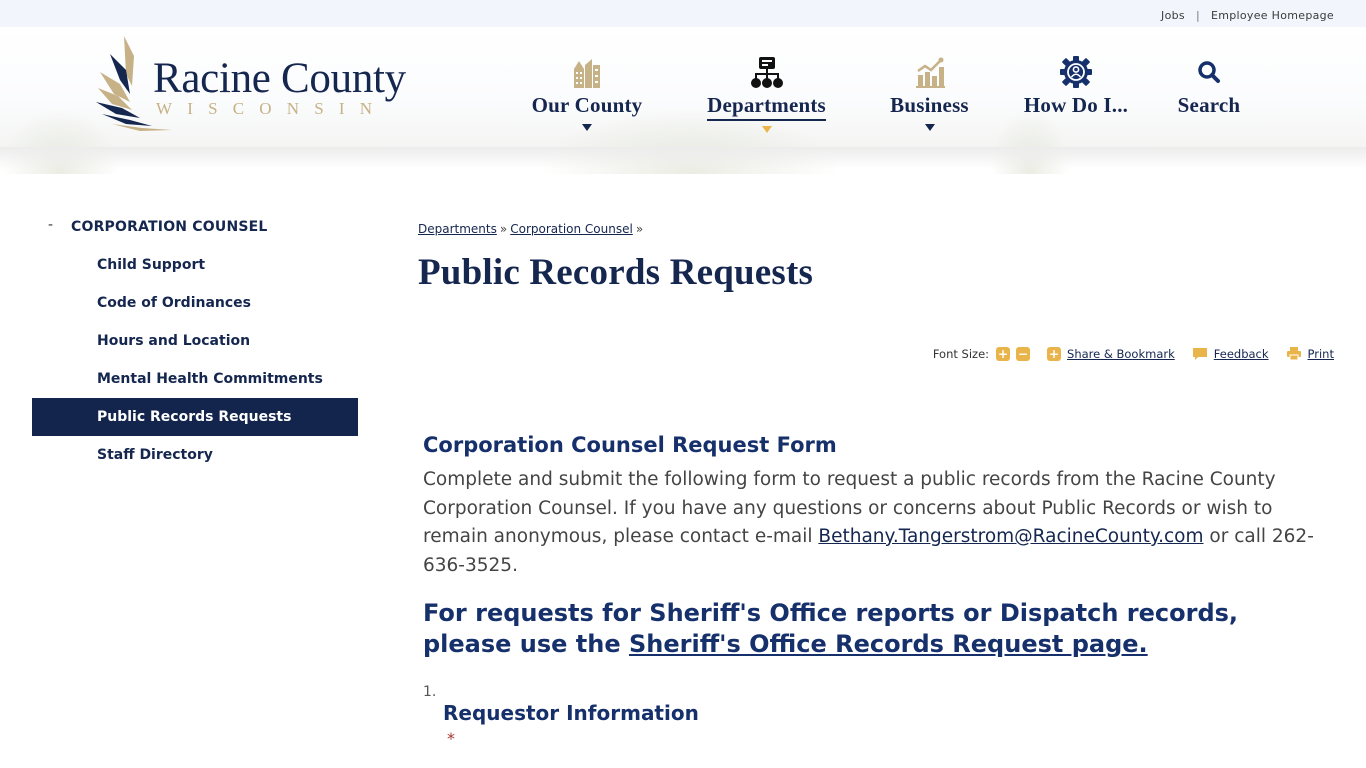 This screenshot has width=1366, height=768. Describe the element at coordinates (1023, 353) in the screenshot. I see `font-decrease-button: −` at that location.